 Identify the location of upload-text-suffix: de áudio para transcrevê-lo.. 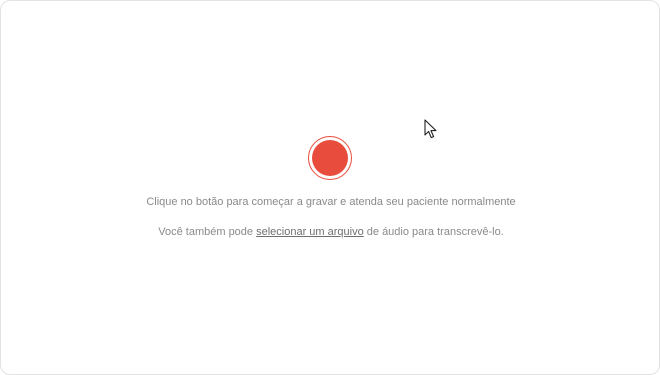
(433, 232).